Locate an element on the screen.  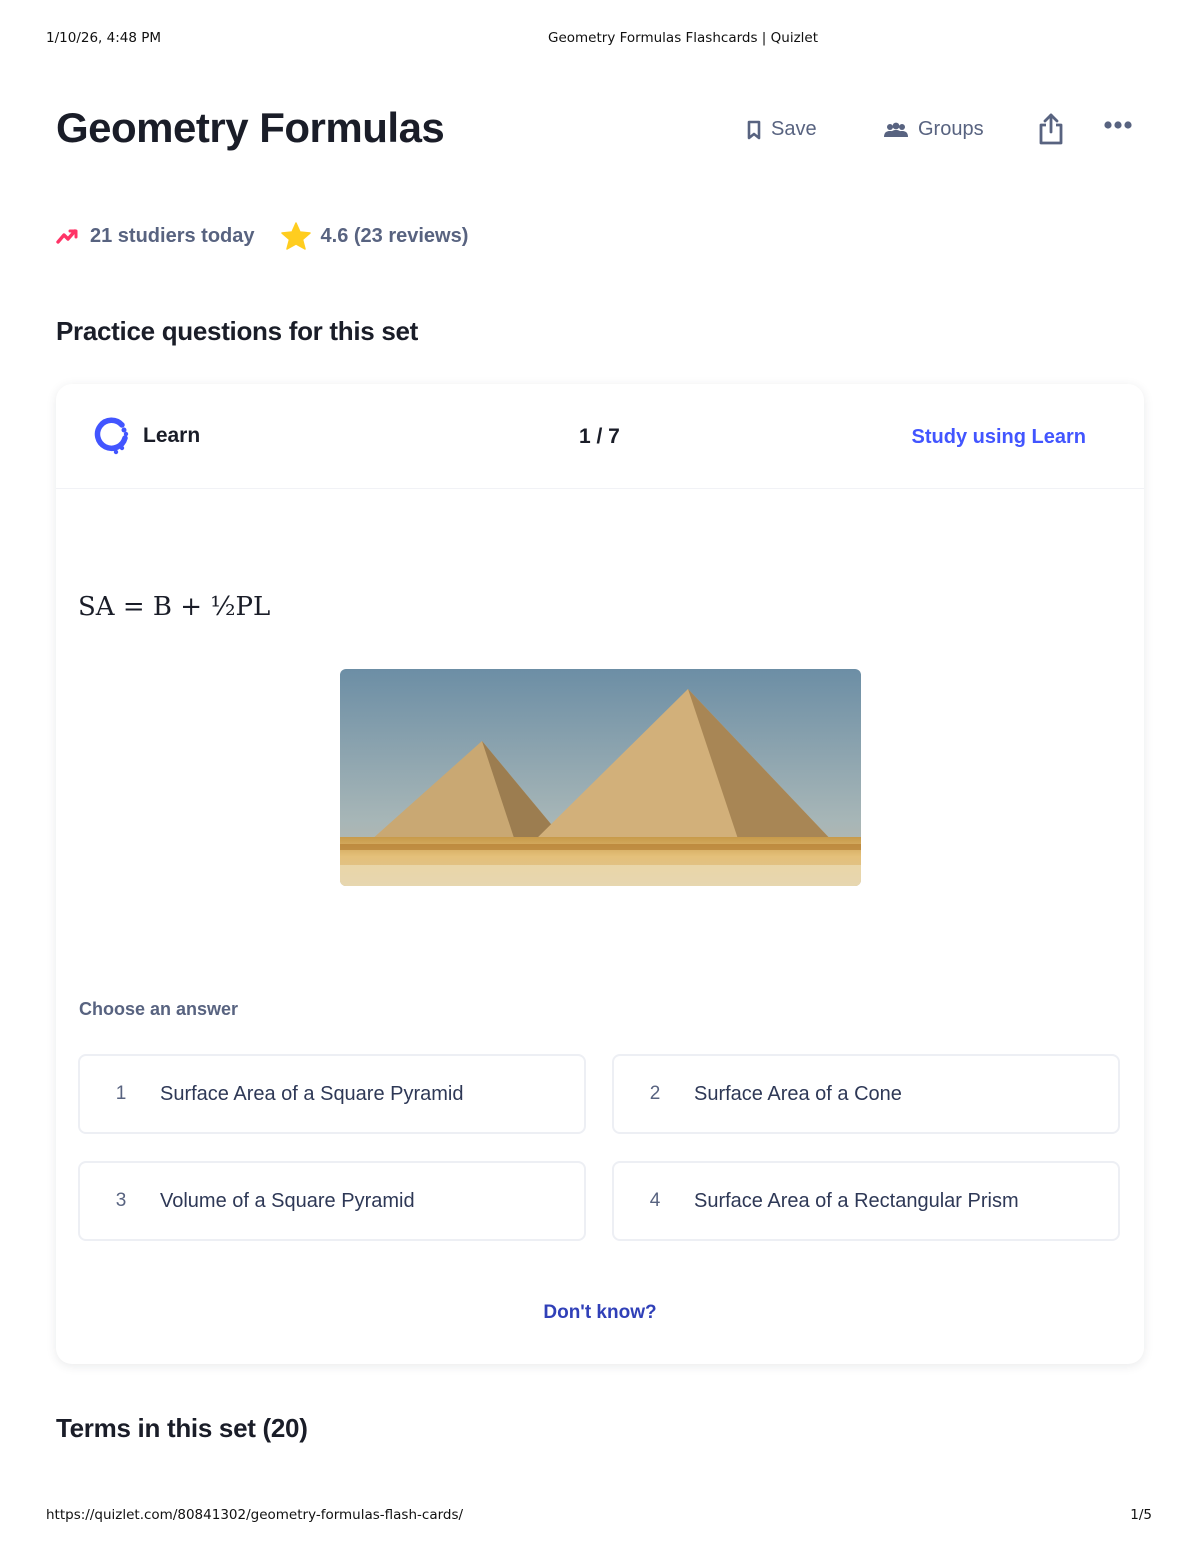
rating-stat: 4.6 (23 reviews) is located at coordinates (374, 236).